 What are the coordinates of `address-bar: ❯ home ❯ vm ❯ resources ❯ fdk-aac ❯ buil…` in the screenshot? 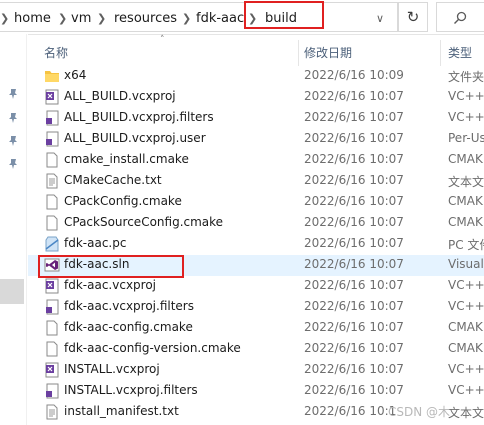 It's located at (242, 17).